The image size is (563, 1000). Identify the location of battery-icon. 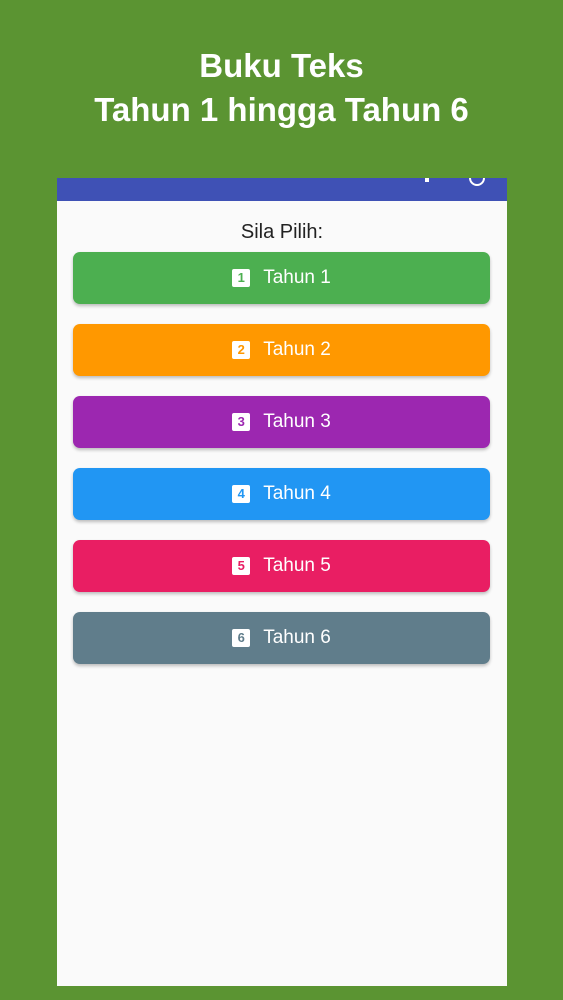
(477, 182).